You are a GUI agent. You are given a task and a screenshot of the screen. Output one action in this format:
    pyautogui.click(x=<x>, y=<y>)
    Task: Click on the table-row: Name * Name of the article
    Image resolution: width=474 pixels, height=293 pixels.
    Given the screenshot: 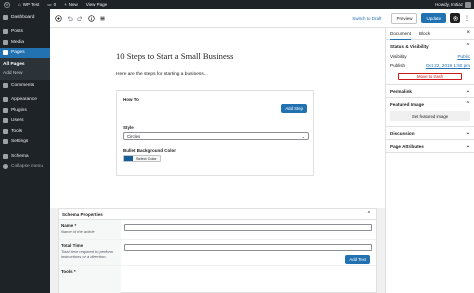 What is the action you would take?
    pyautogui.click(x=217, y=230)
    